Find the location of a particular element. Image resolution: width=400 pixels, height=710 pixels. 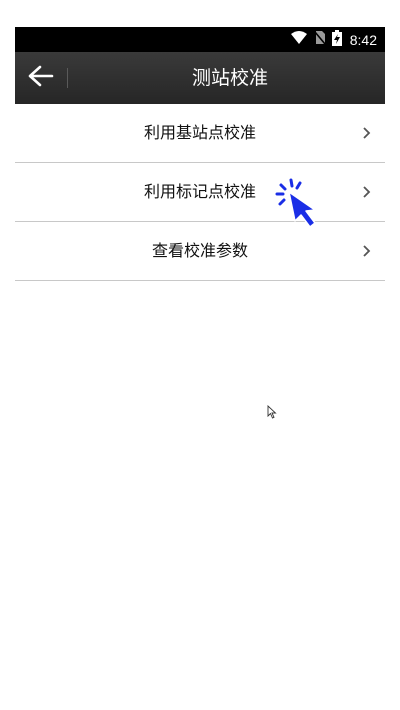

back-button is located at coordinates (40, 78).